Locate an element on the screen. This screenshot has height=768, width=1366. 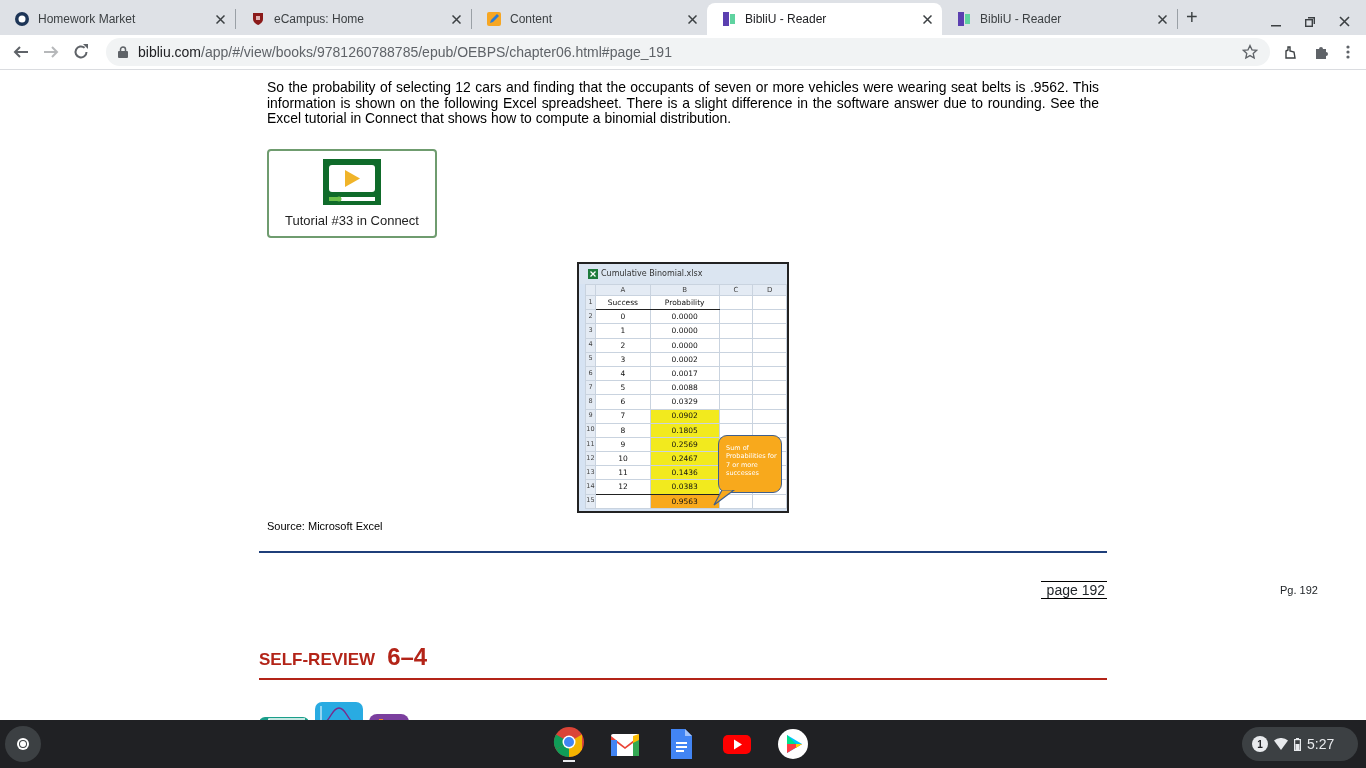
section-heading: SELF-REVIEW is located at coordinates (317, 660).